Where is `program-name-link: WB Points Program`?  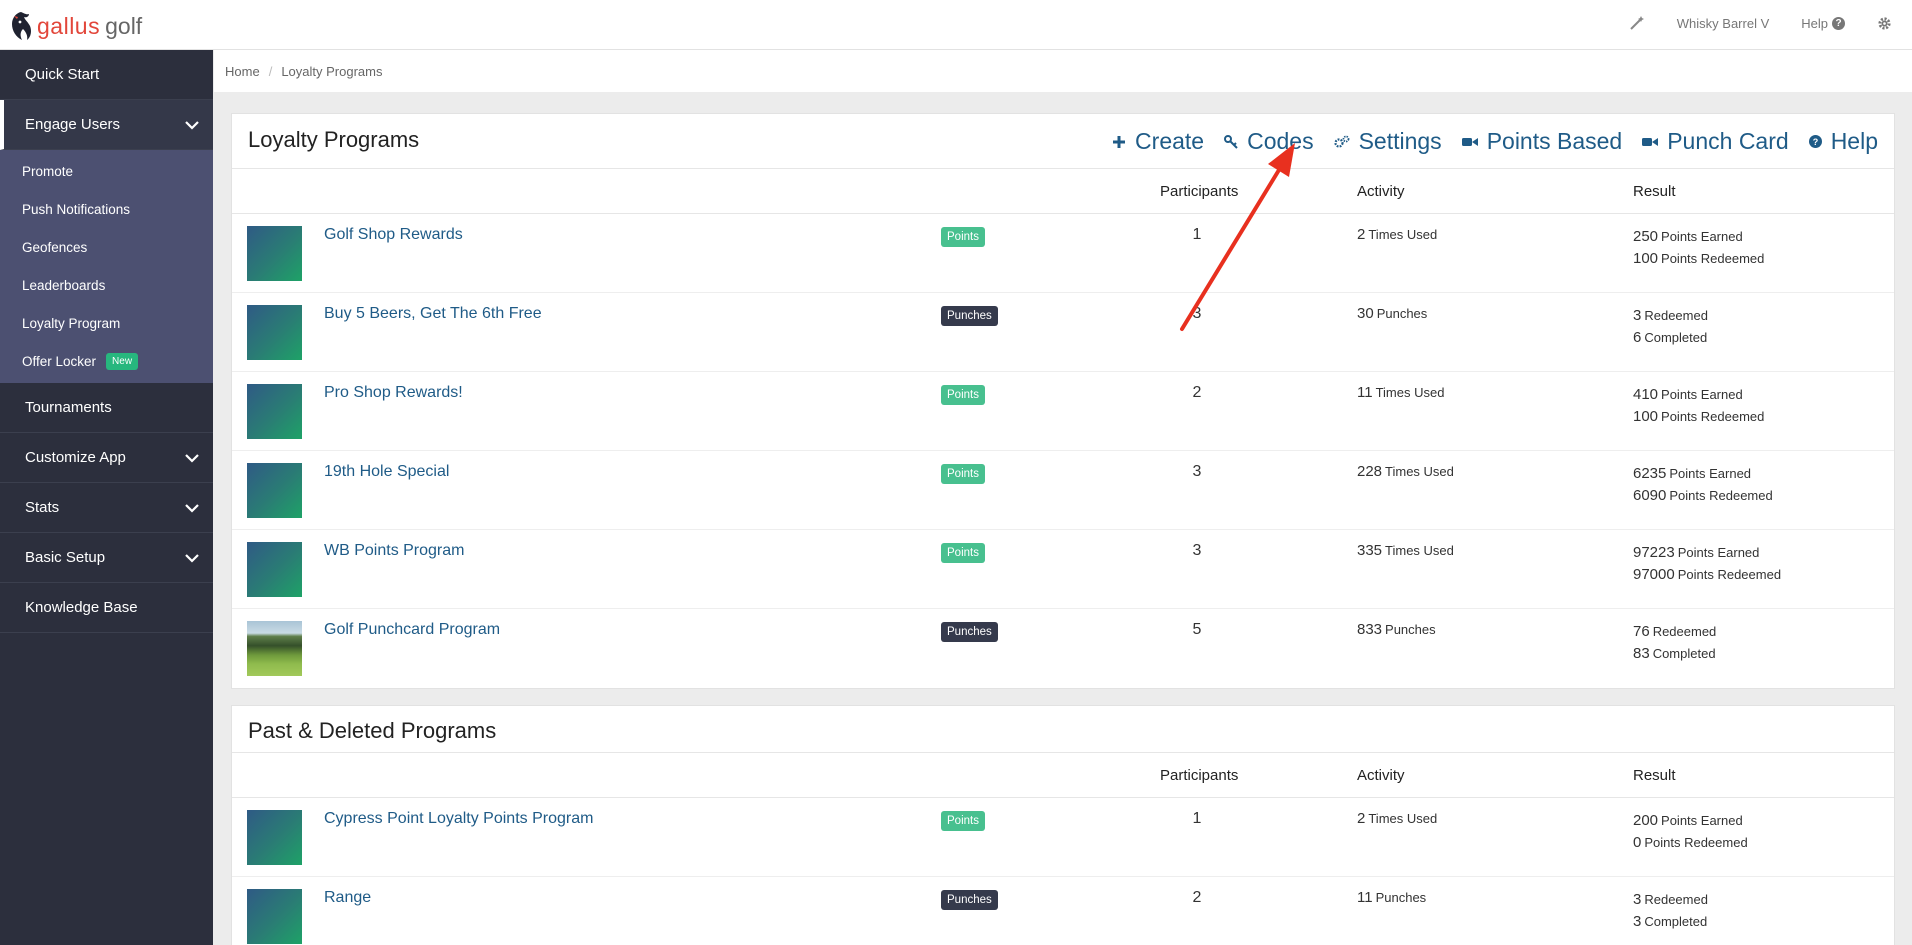 program-name-link: WB Points Program is located at coordinates (394, 551).